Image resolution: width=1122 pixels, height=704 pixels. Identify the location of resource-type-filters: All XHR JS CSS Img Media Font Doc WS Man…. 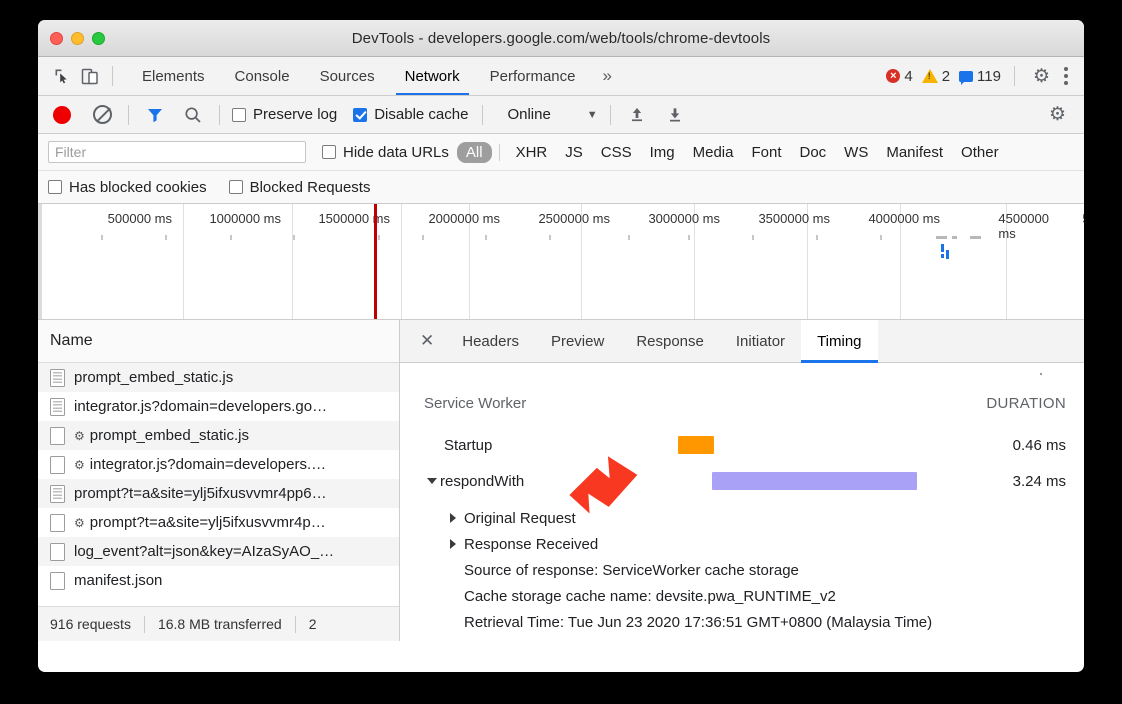
(732, 152).